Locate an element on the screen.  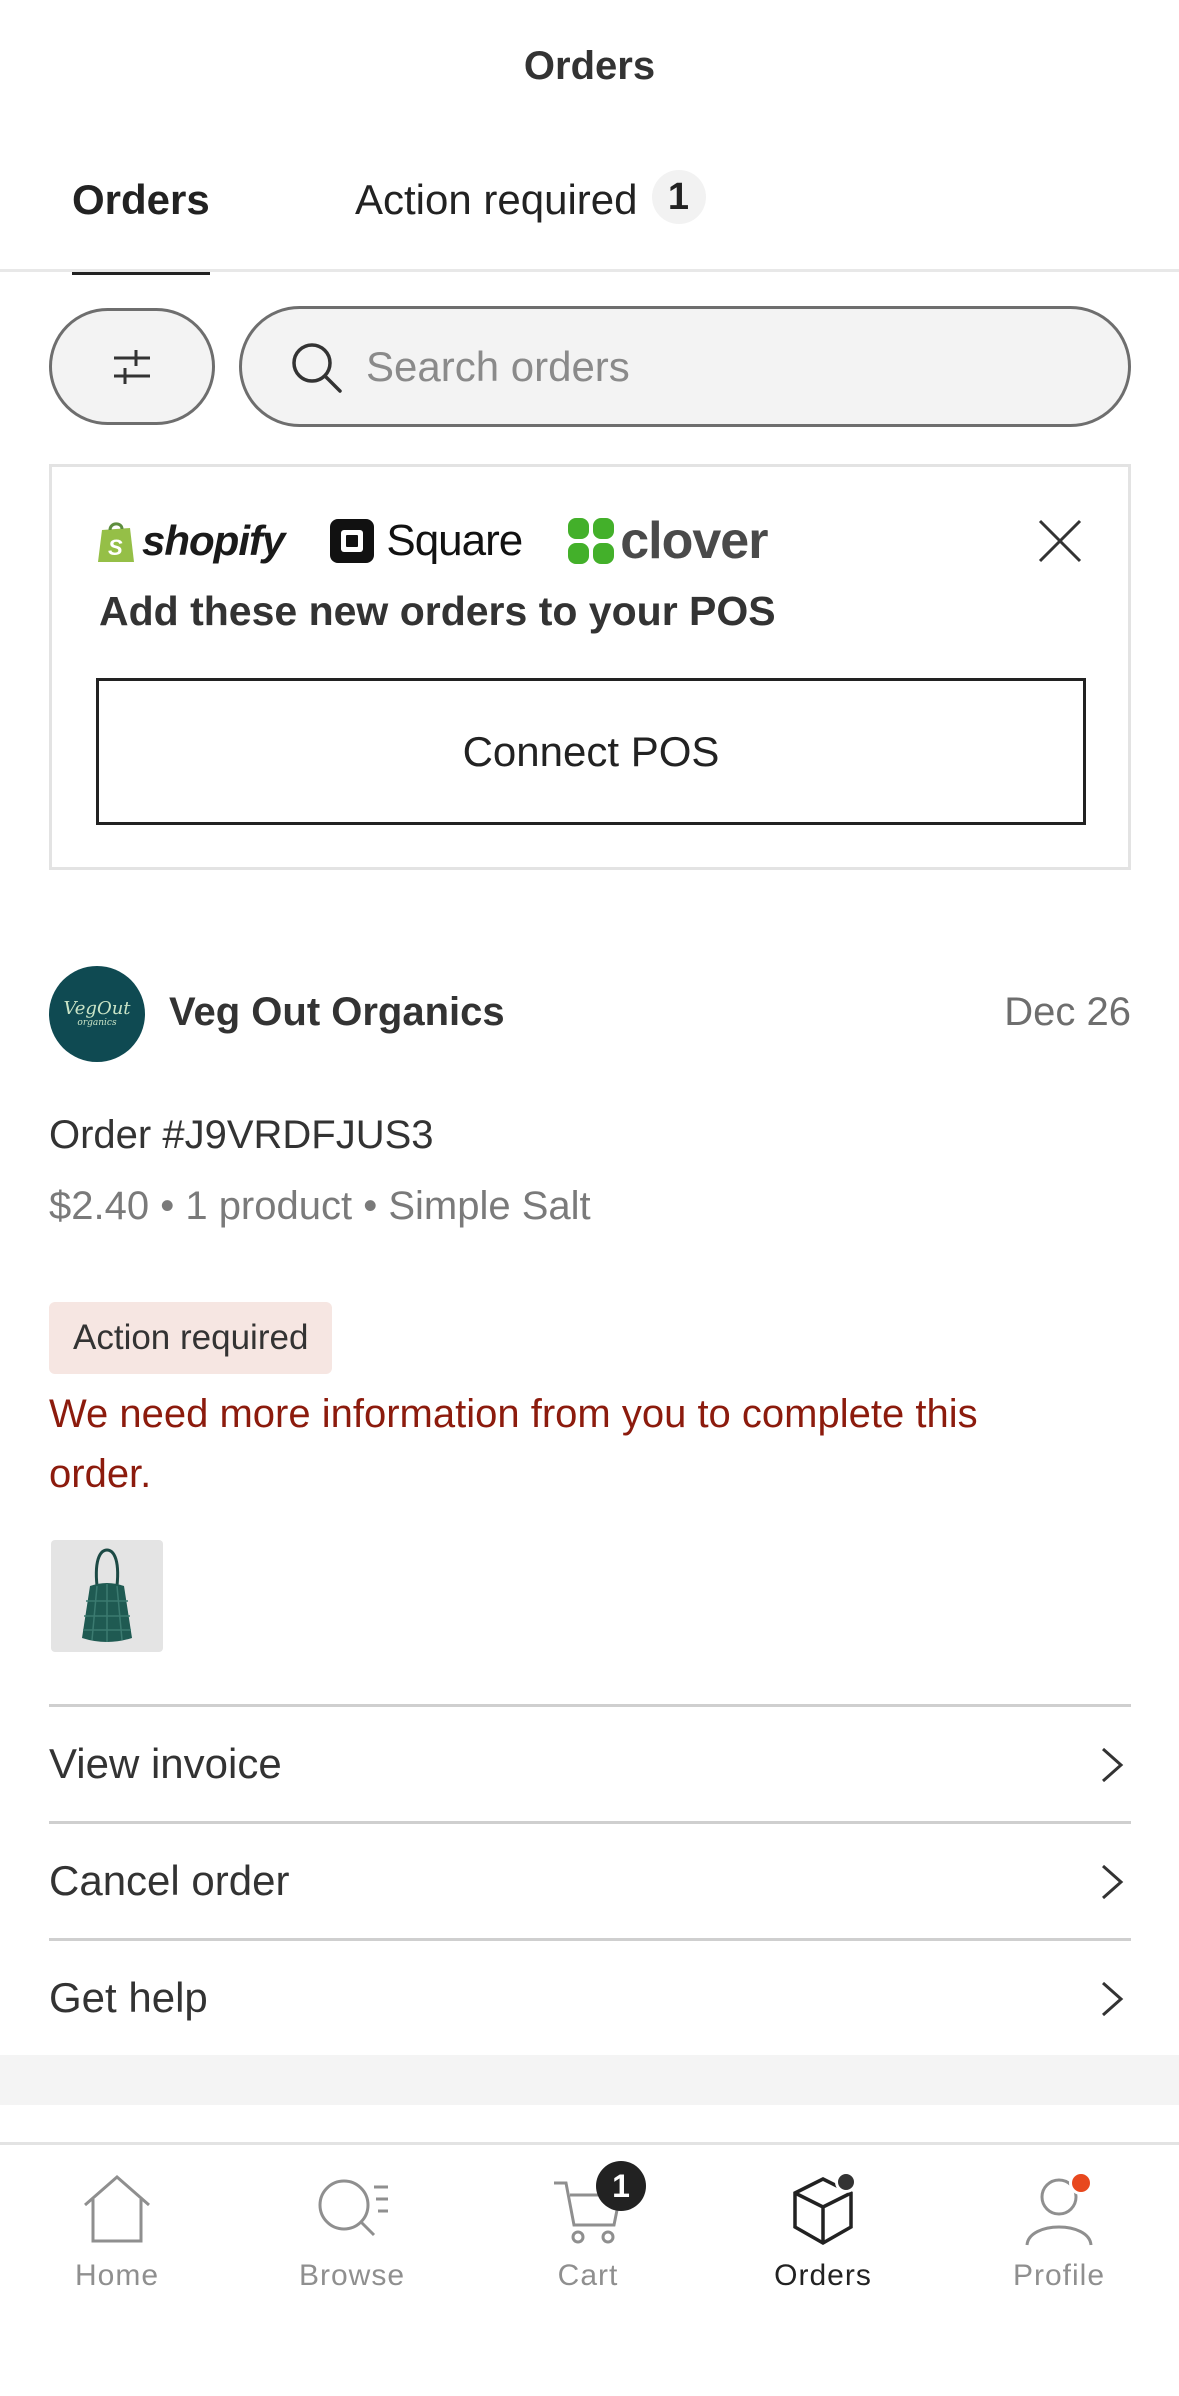
nav-browse: Browse is located at coordinates (352, 2244).